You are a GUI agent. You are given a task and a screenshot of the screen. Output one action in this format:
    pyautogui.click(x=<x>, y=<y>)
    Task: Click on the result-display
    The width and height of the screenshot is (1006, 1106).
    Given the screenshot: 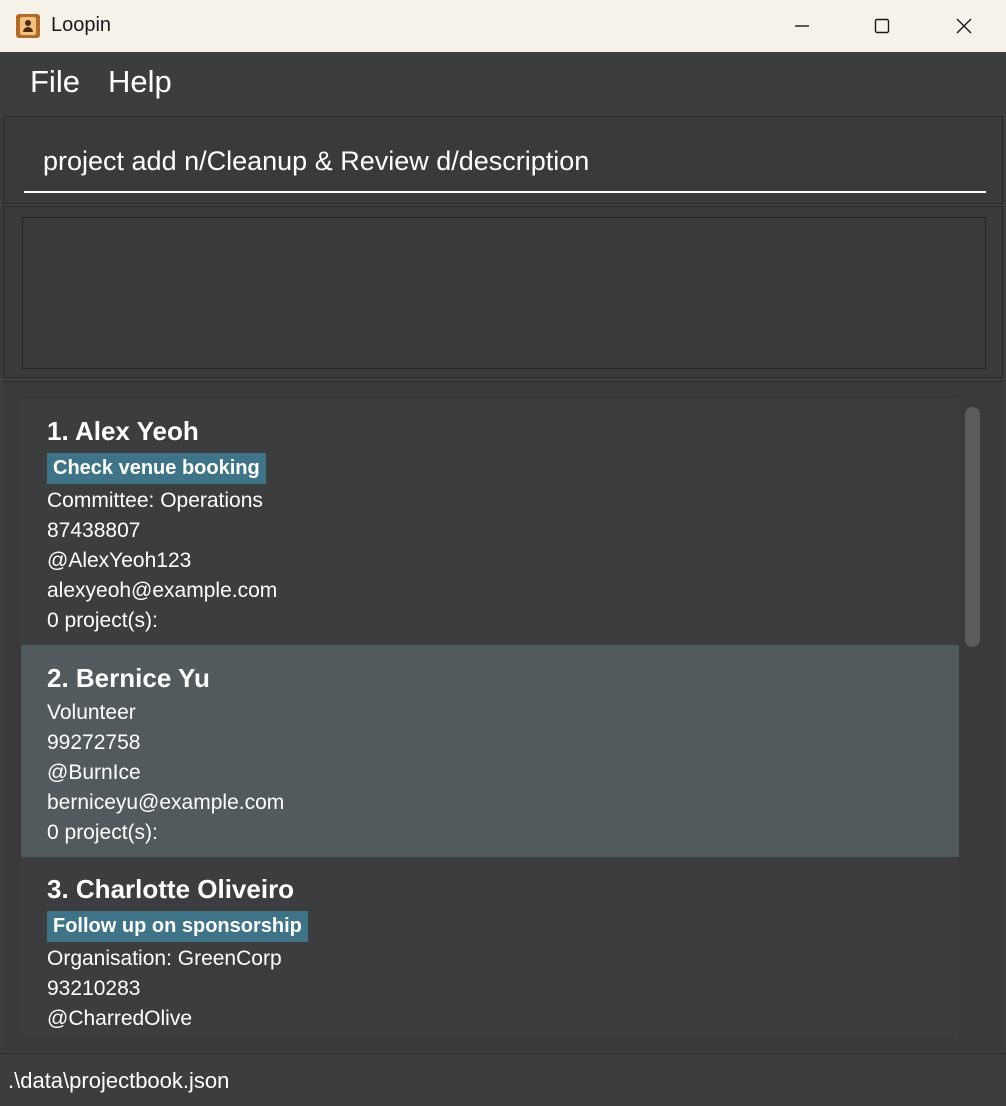 What is the action you would take?
    pyautogui.click(x=504, y=293)
    